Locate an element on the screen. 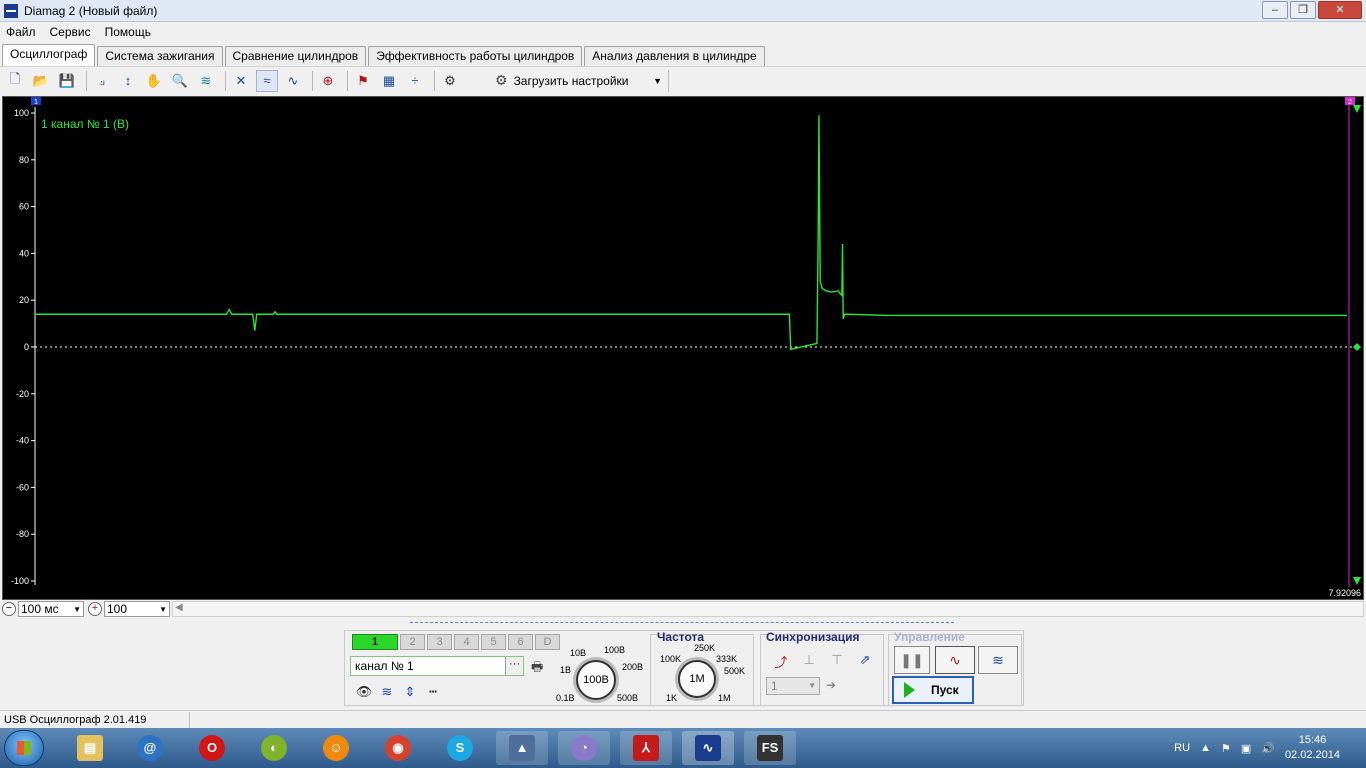  language-indicator: RU is located at coordinates (1182, 748).